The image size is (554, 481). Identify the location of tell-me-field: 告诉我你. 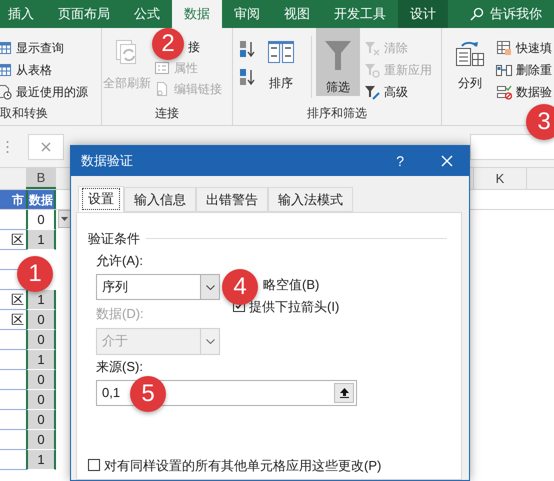
(516, 14).